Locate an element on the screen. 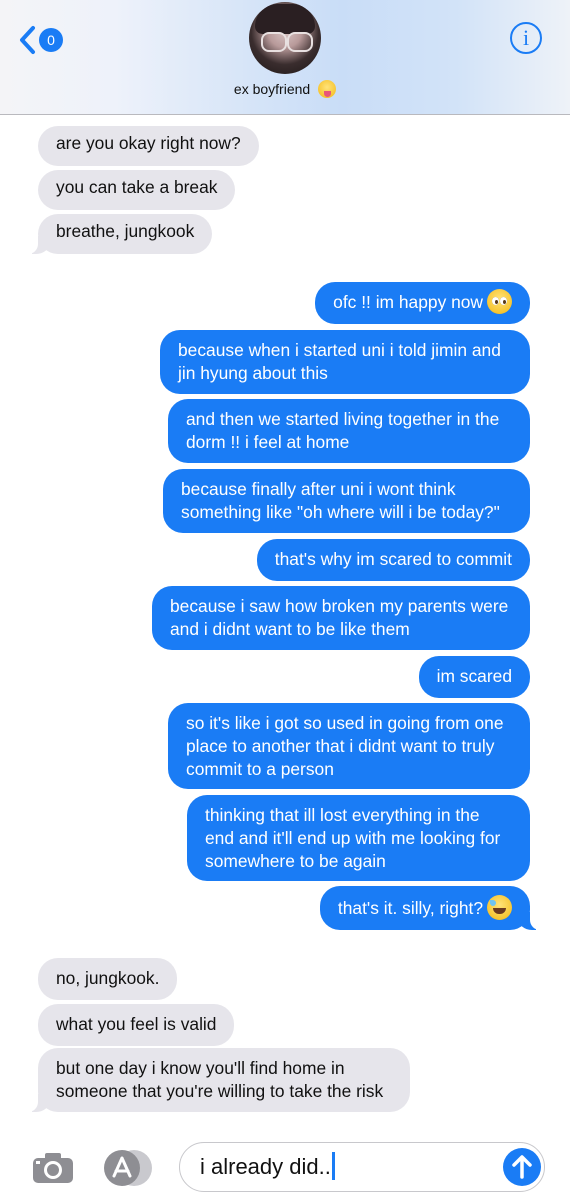 The width and height of the screenshot is (570, 1200). message-input: i already did.. is located at coordinates (362, 1167).